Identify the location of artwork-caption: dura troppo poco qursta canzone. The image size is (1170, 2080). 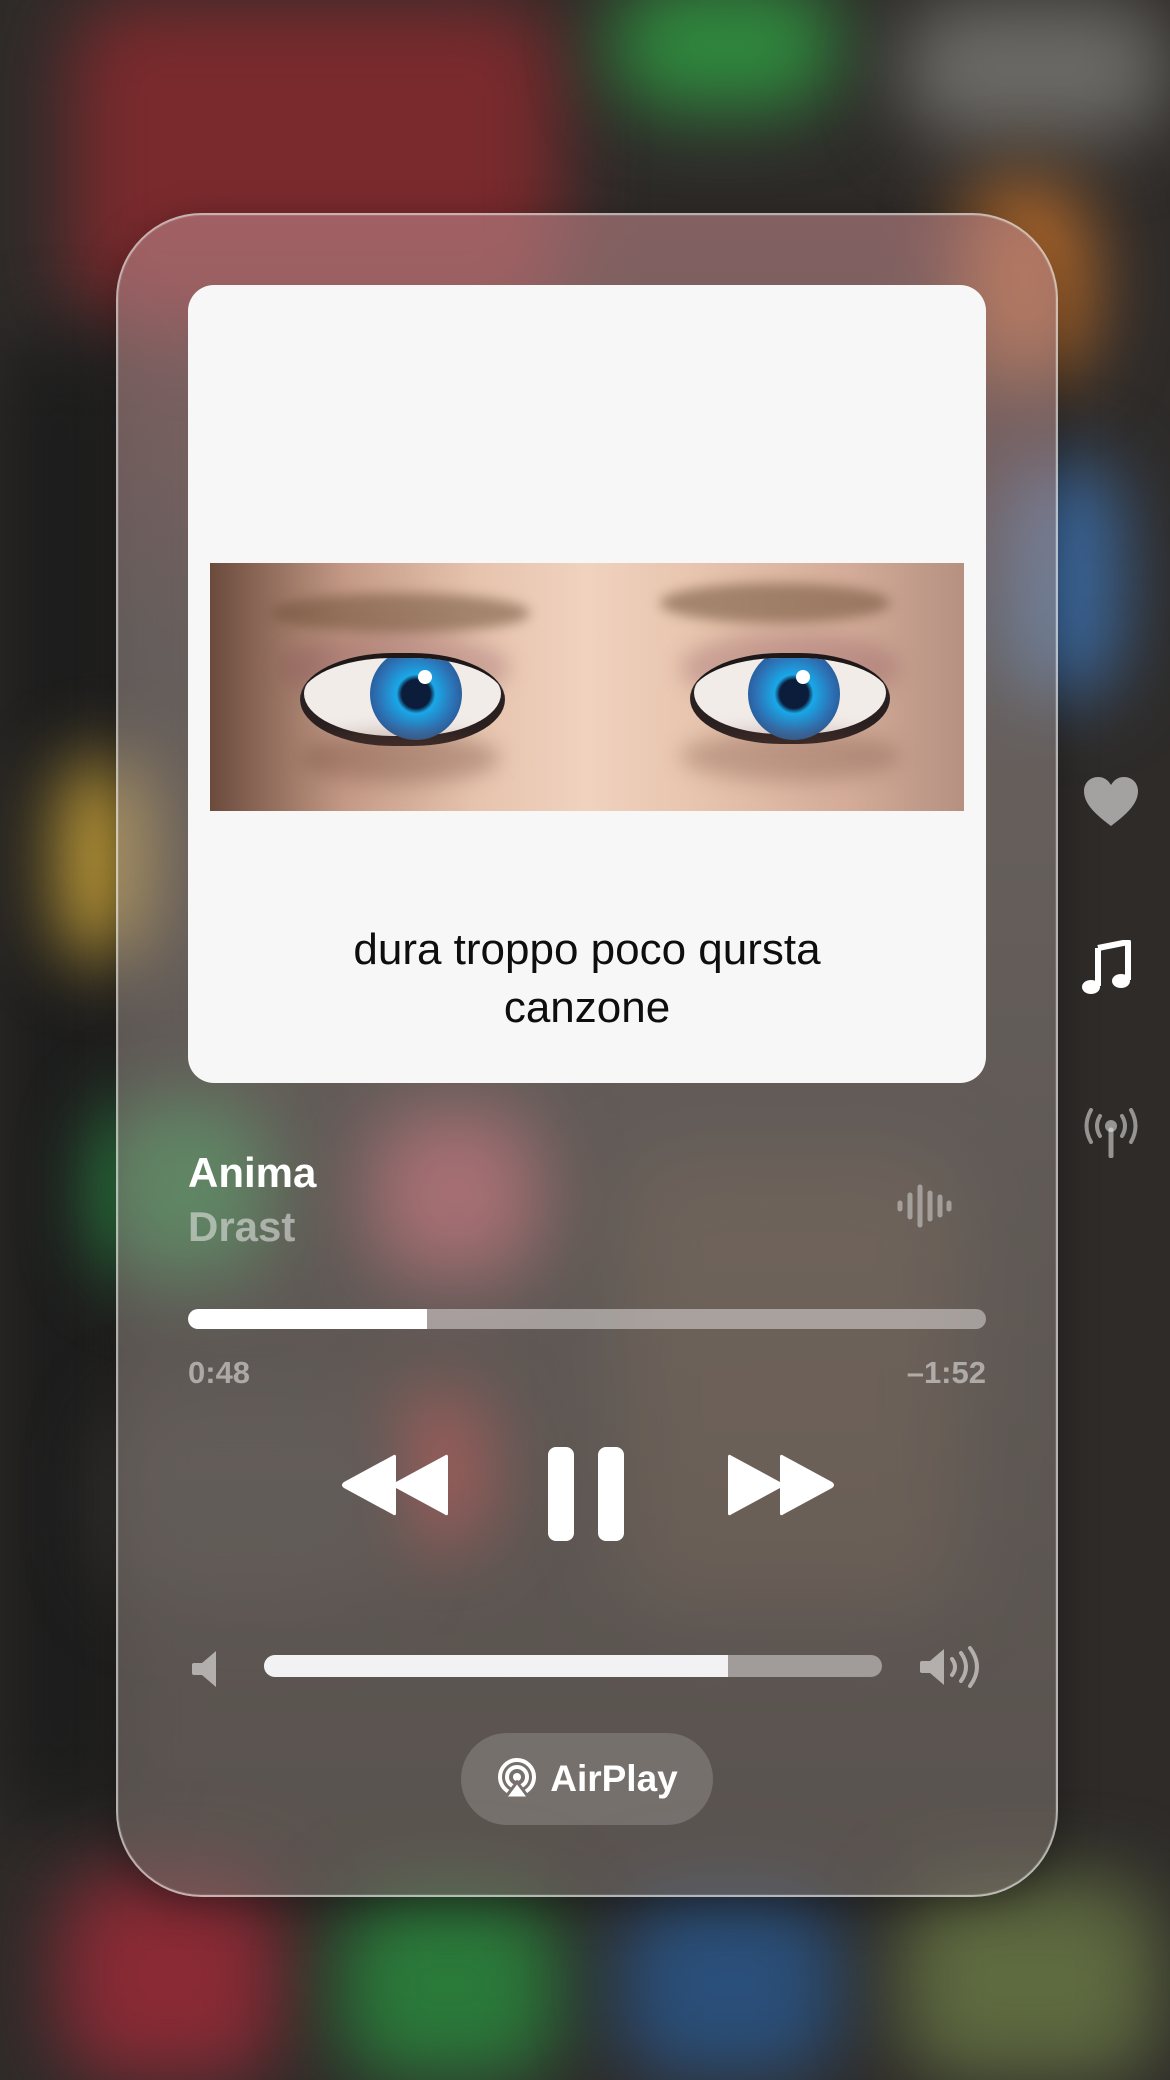
(587, 978).